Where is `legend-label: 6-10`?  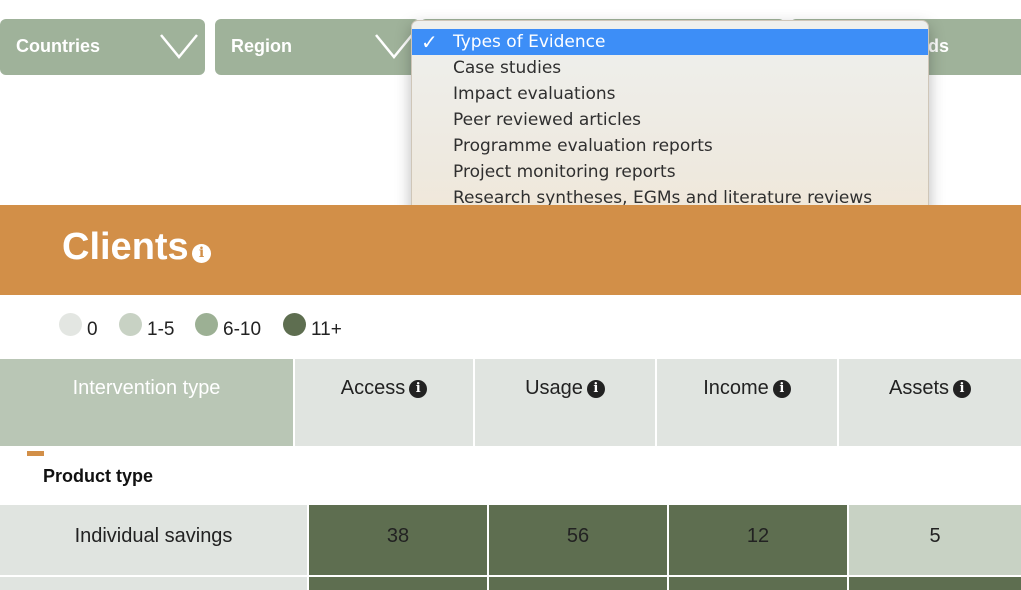
legend-label: 6-10 is located at coordinates (242, 329).